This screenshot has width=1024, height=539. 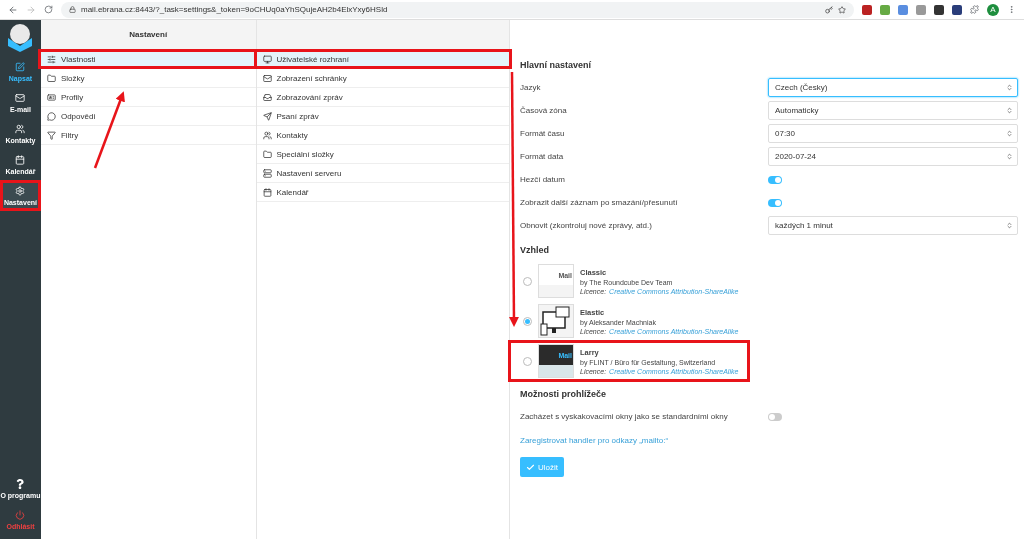 What do you see at coordinates (20, 483) in the screenshot?
I see `question-mark-icon` at bounding box center [20, 483].